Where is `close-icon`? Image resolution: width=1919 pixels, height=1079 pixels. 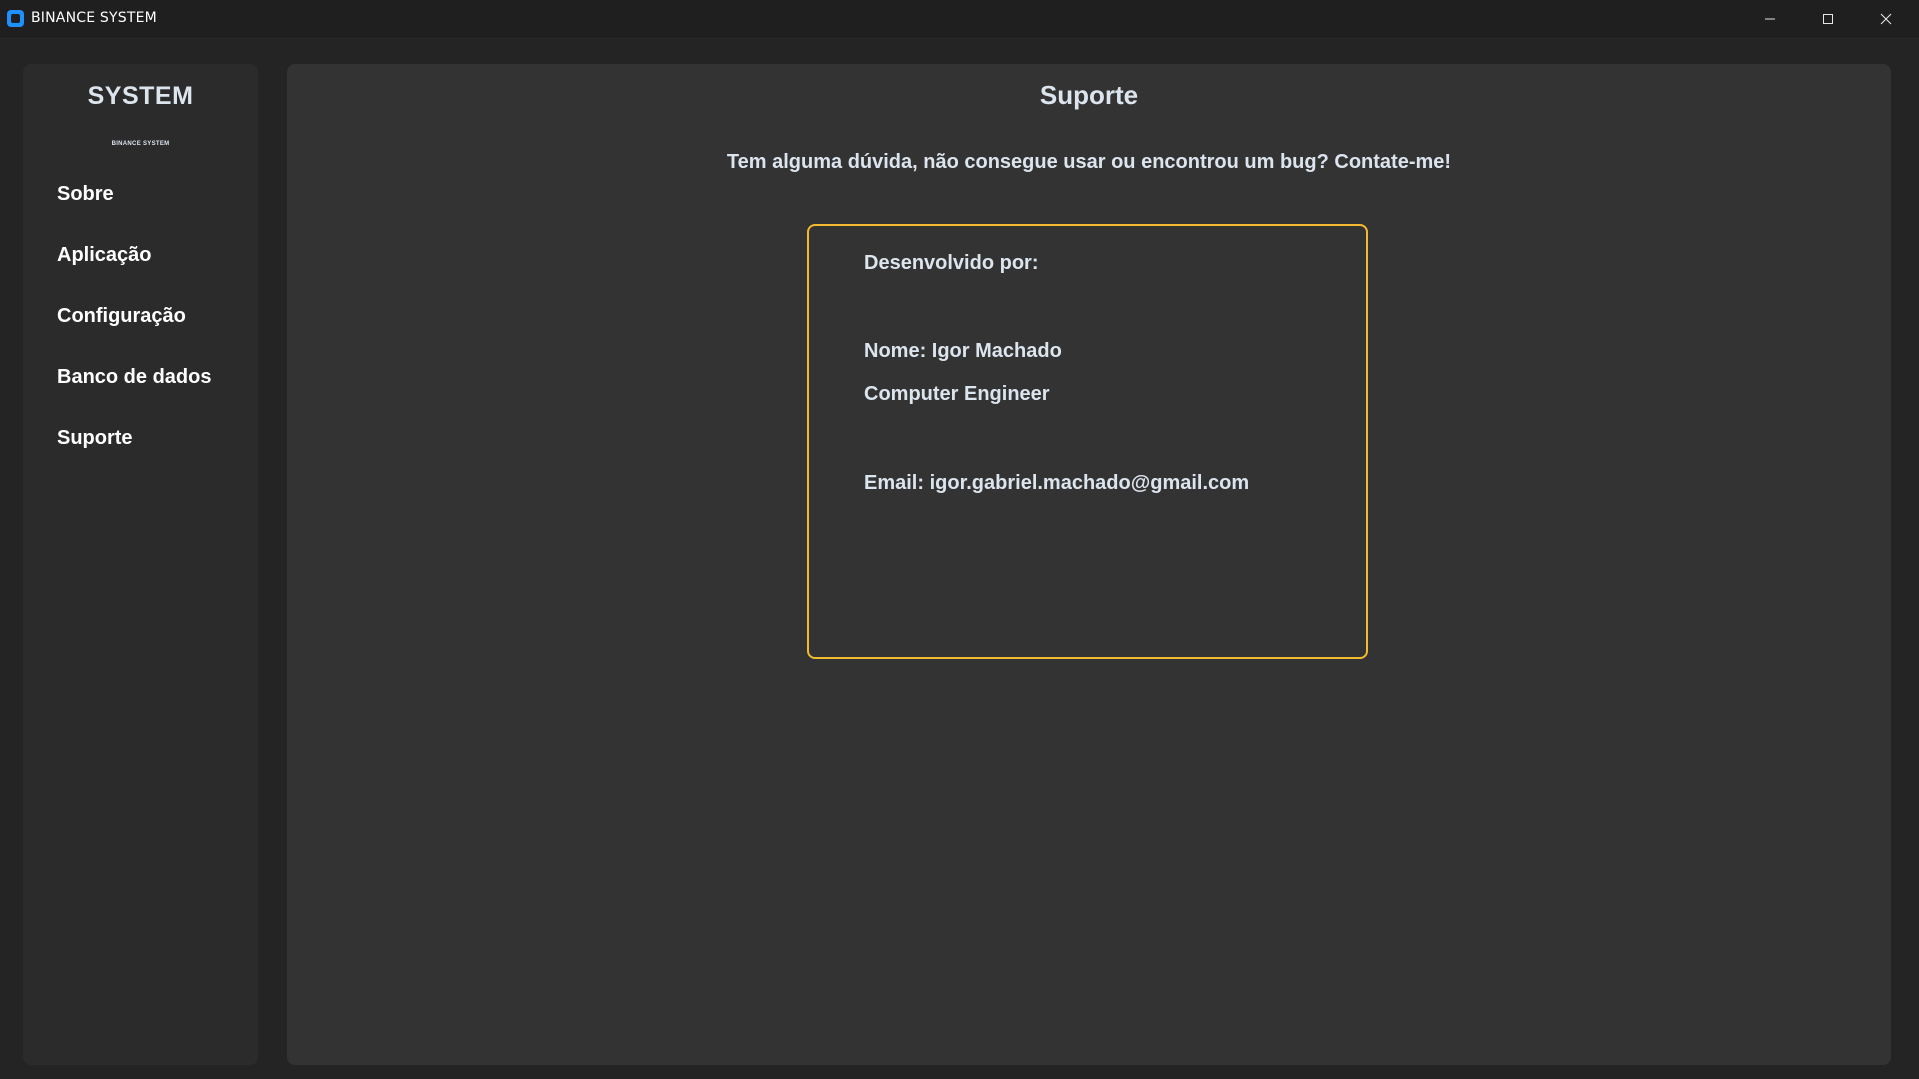
close-icon is located at coordinates (1886, 18).